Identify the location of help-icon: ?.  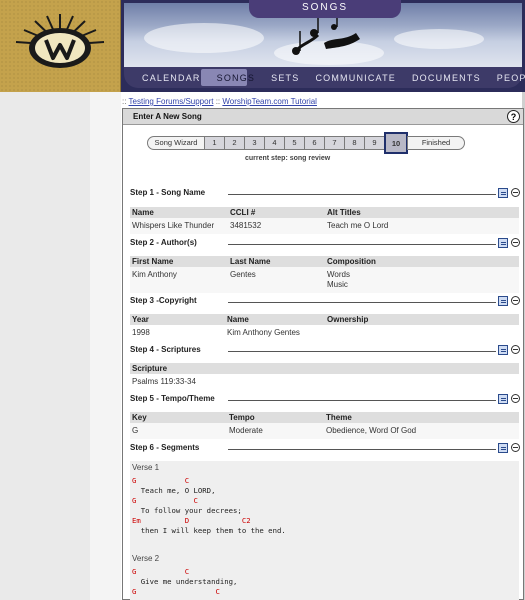
(513, 116).